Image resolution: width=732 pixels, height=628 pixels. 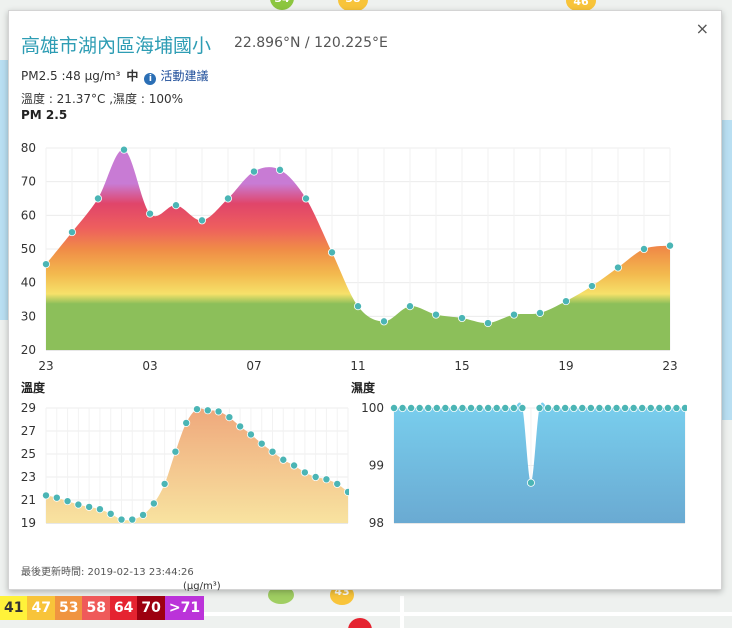 What do you see at coordinates (102, 608) in the screenshot?
I see `pm-legend: 41 47 53 58 64 70 >71` at bounding box center [102, 608].